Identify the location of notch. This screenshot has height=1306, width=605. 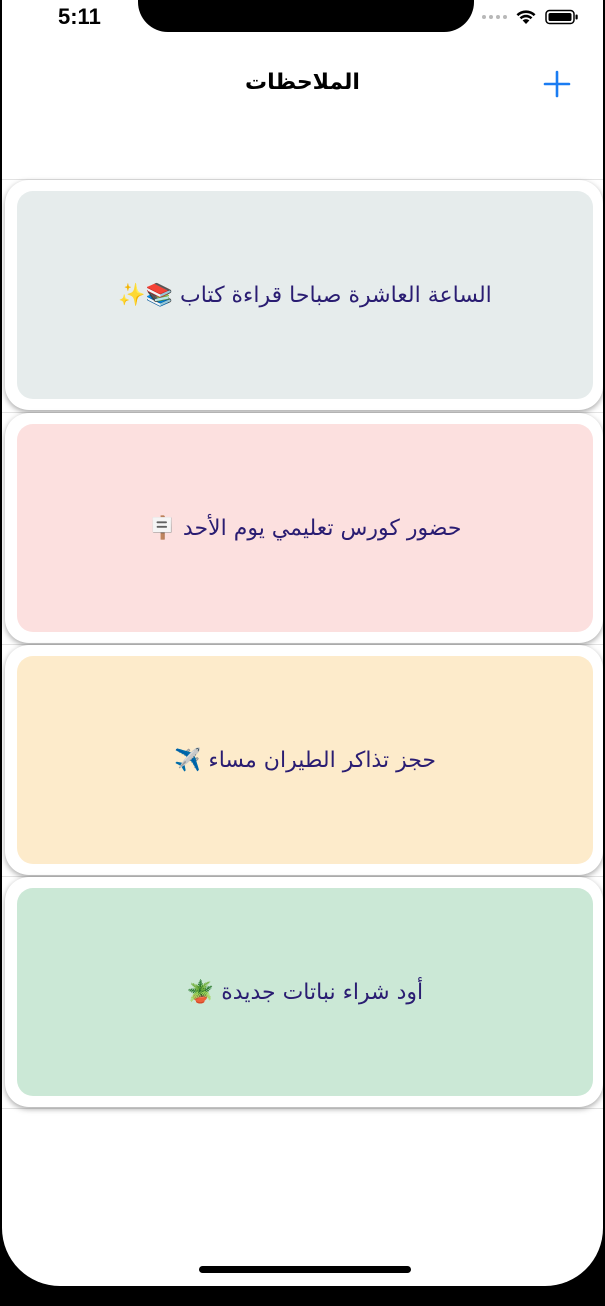
(306, 16).